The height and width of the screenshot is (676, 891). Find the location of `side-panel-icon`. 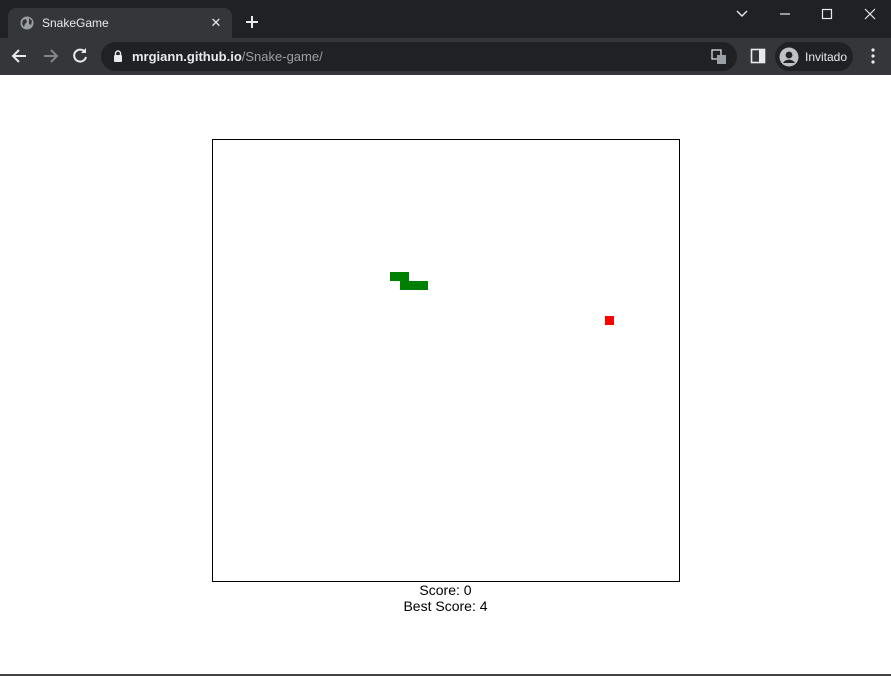

side-panel-icon is located at coordinates (758, 56).